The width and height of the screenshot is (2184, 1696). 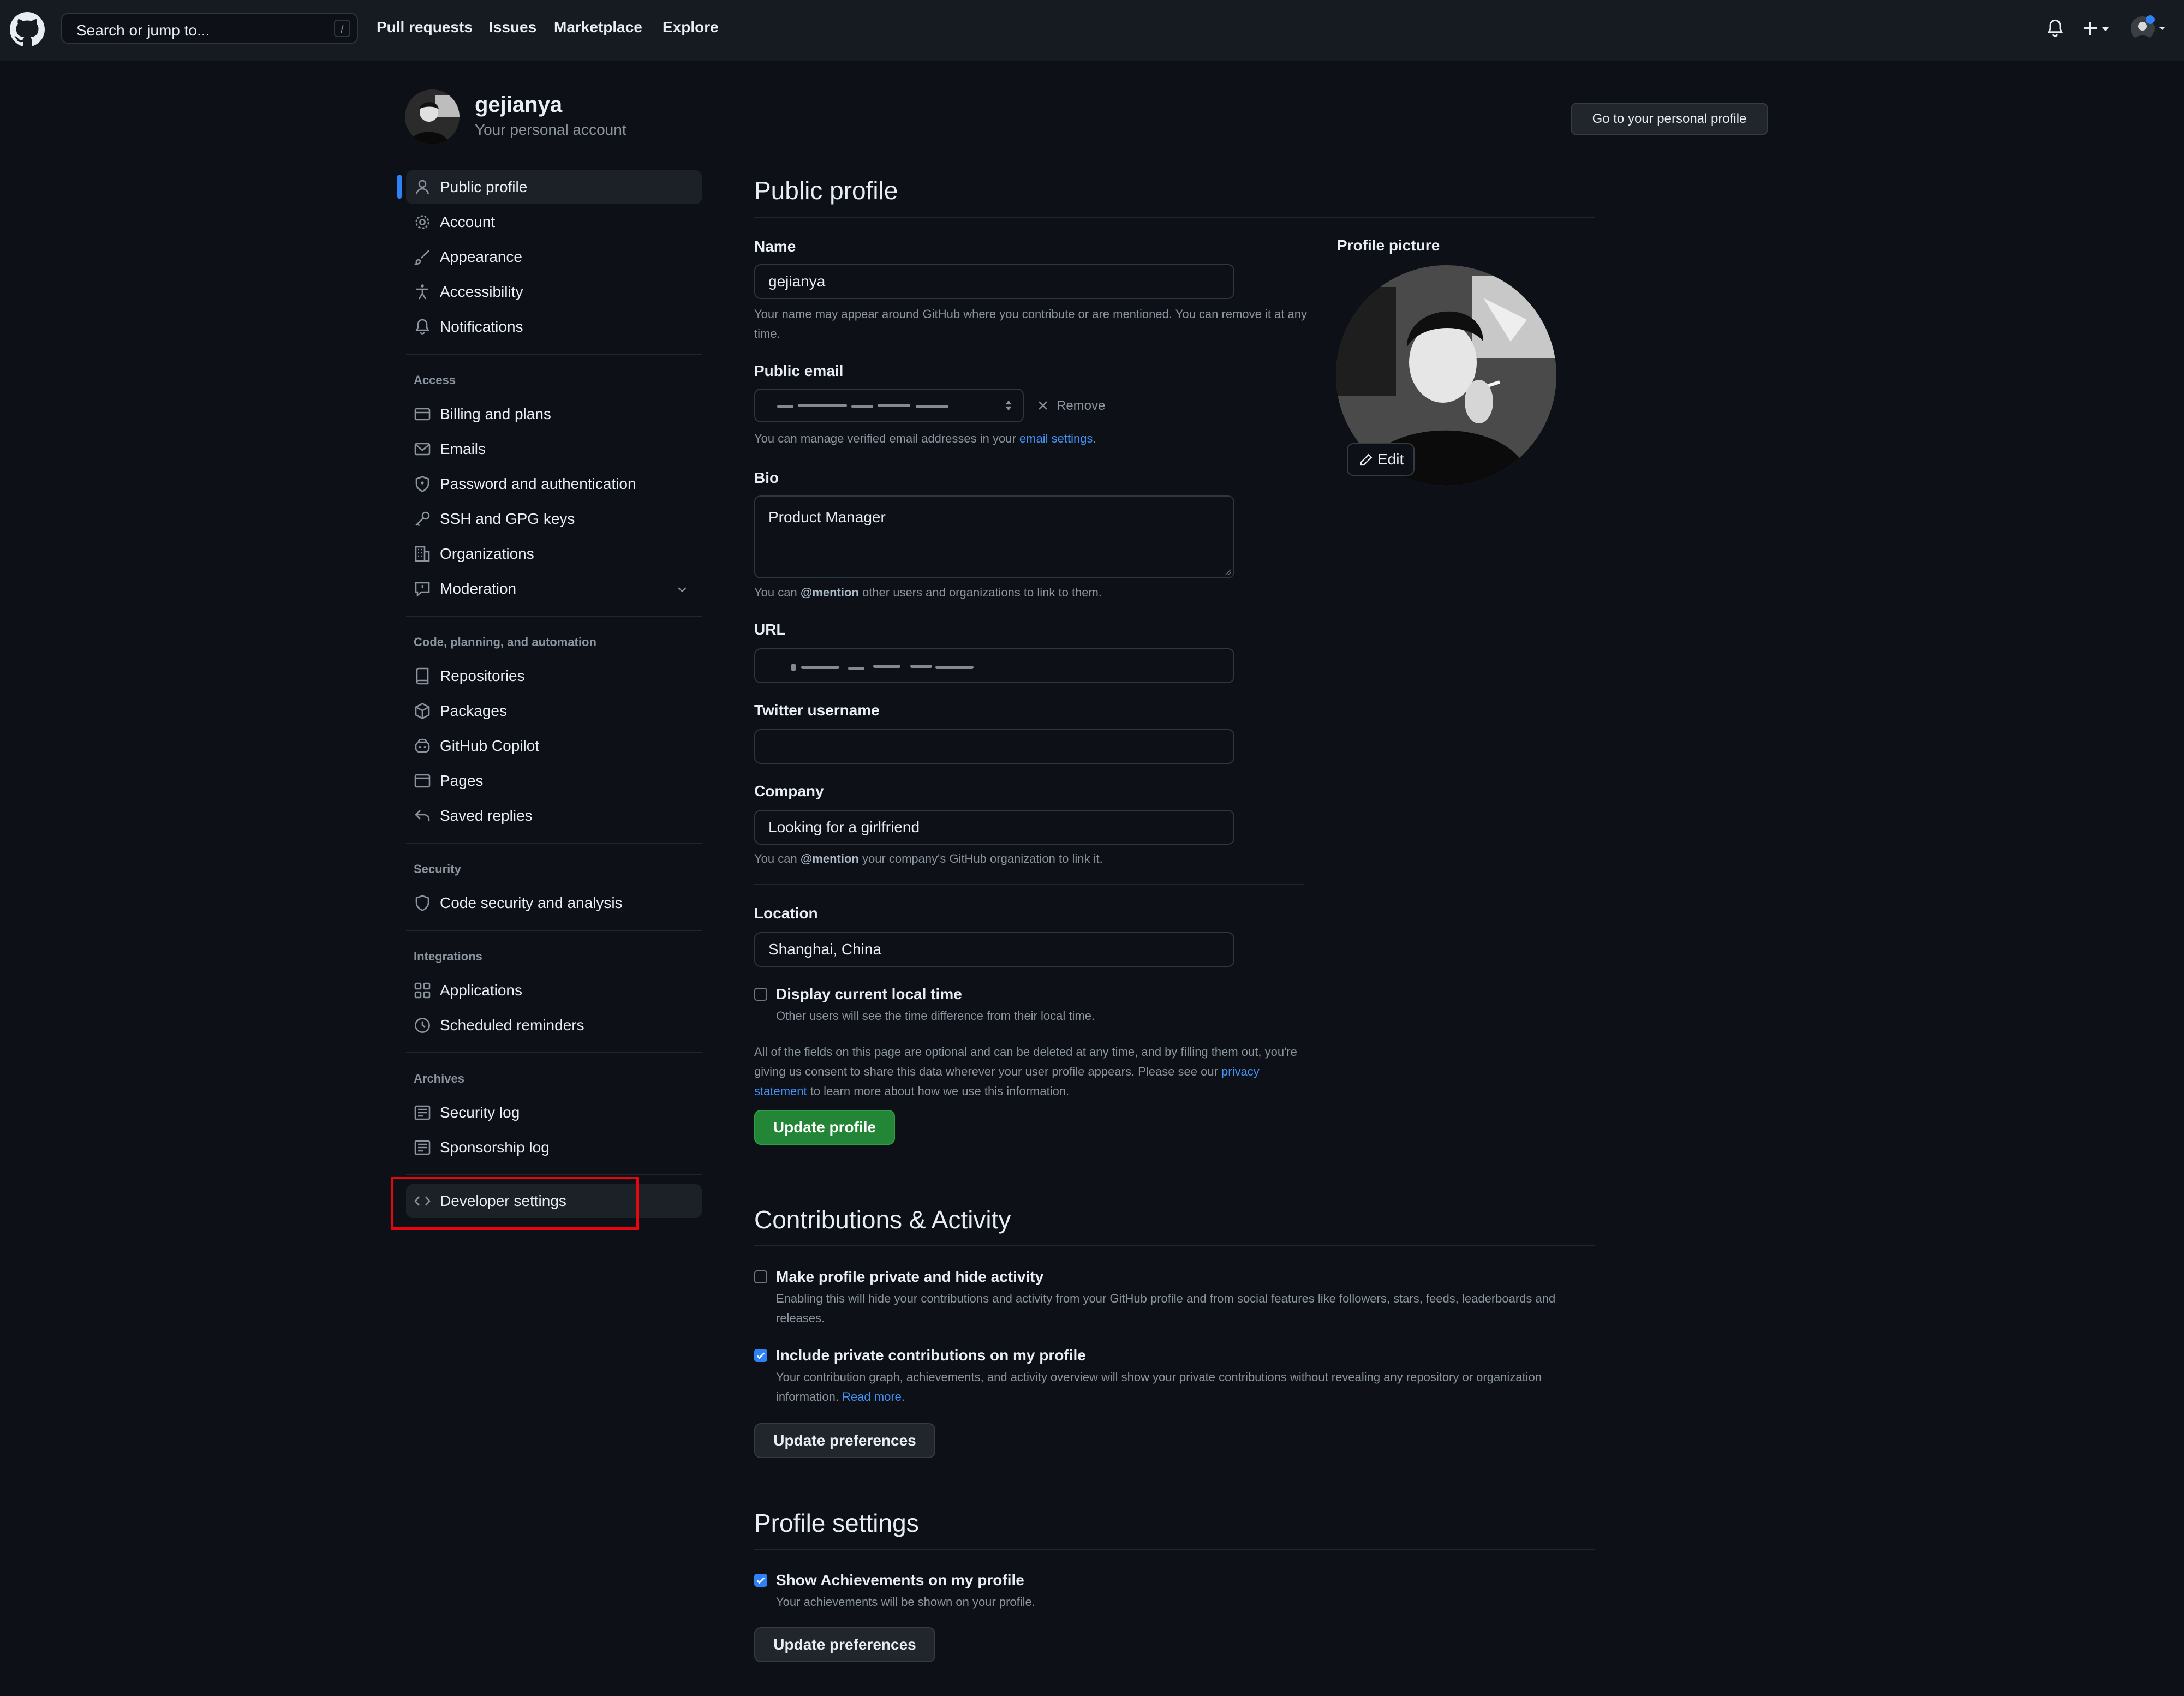 What do you see at coordinates (554, 292) in the screenshot?
I see `sidebar-item-accessibility: Accessibility` at bounding box center [554, 292].